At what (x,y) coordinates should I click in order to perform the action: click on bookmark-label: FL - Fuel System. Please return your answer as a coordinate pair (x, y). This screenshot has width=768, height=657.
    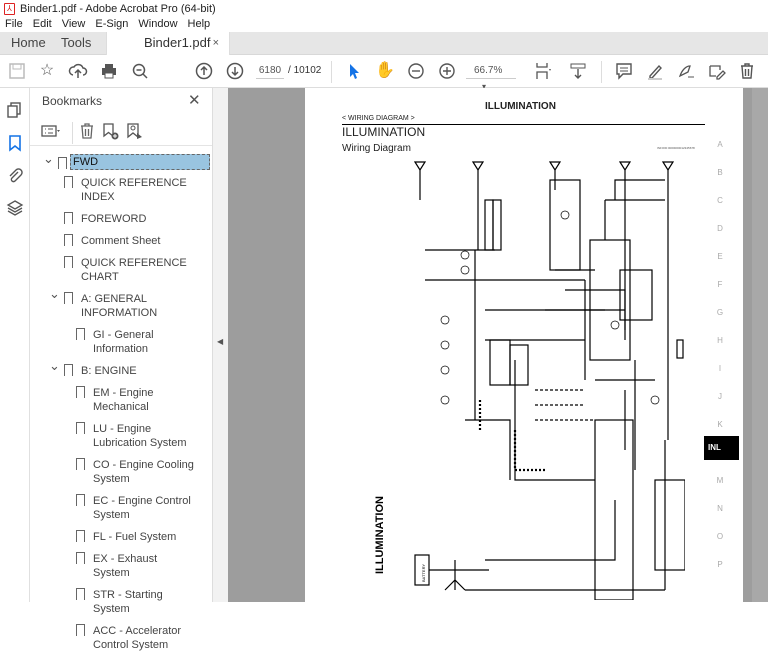
    Looking at the image, I should click on (135, 537).